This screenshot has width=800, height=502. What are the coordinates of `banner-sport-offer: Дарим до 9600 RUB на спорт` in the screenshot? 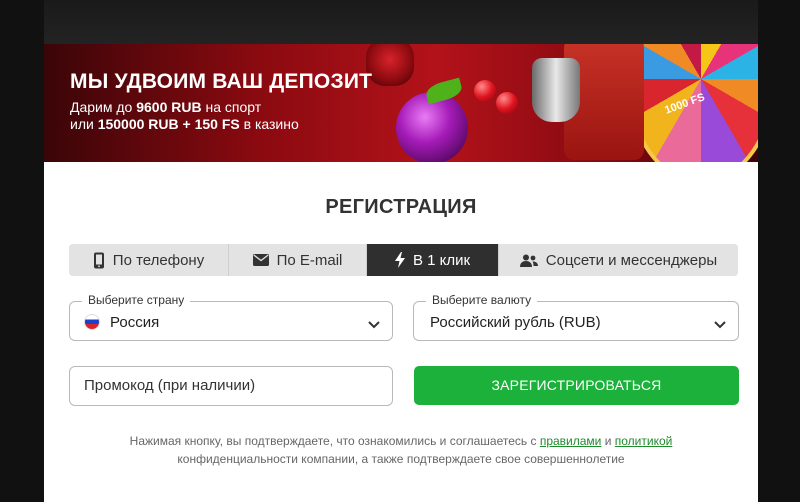 It's located at (166, 107).